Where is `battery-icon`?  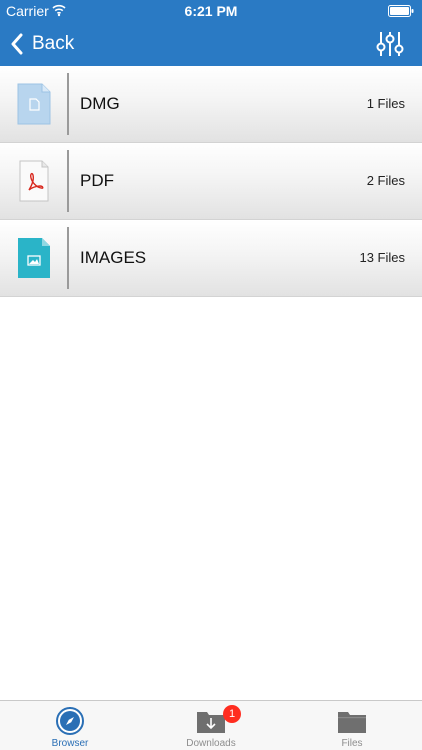 battery-icon is located at coordinates (401, 11).